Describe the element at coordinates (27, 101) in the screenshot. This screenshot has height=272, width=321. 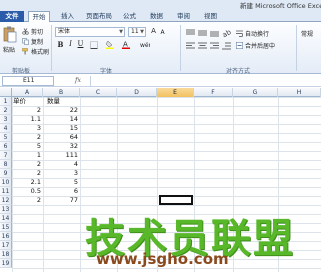
I see `cell-a1: 单价` at that location.